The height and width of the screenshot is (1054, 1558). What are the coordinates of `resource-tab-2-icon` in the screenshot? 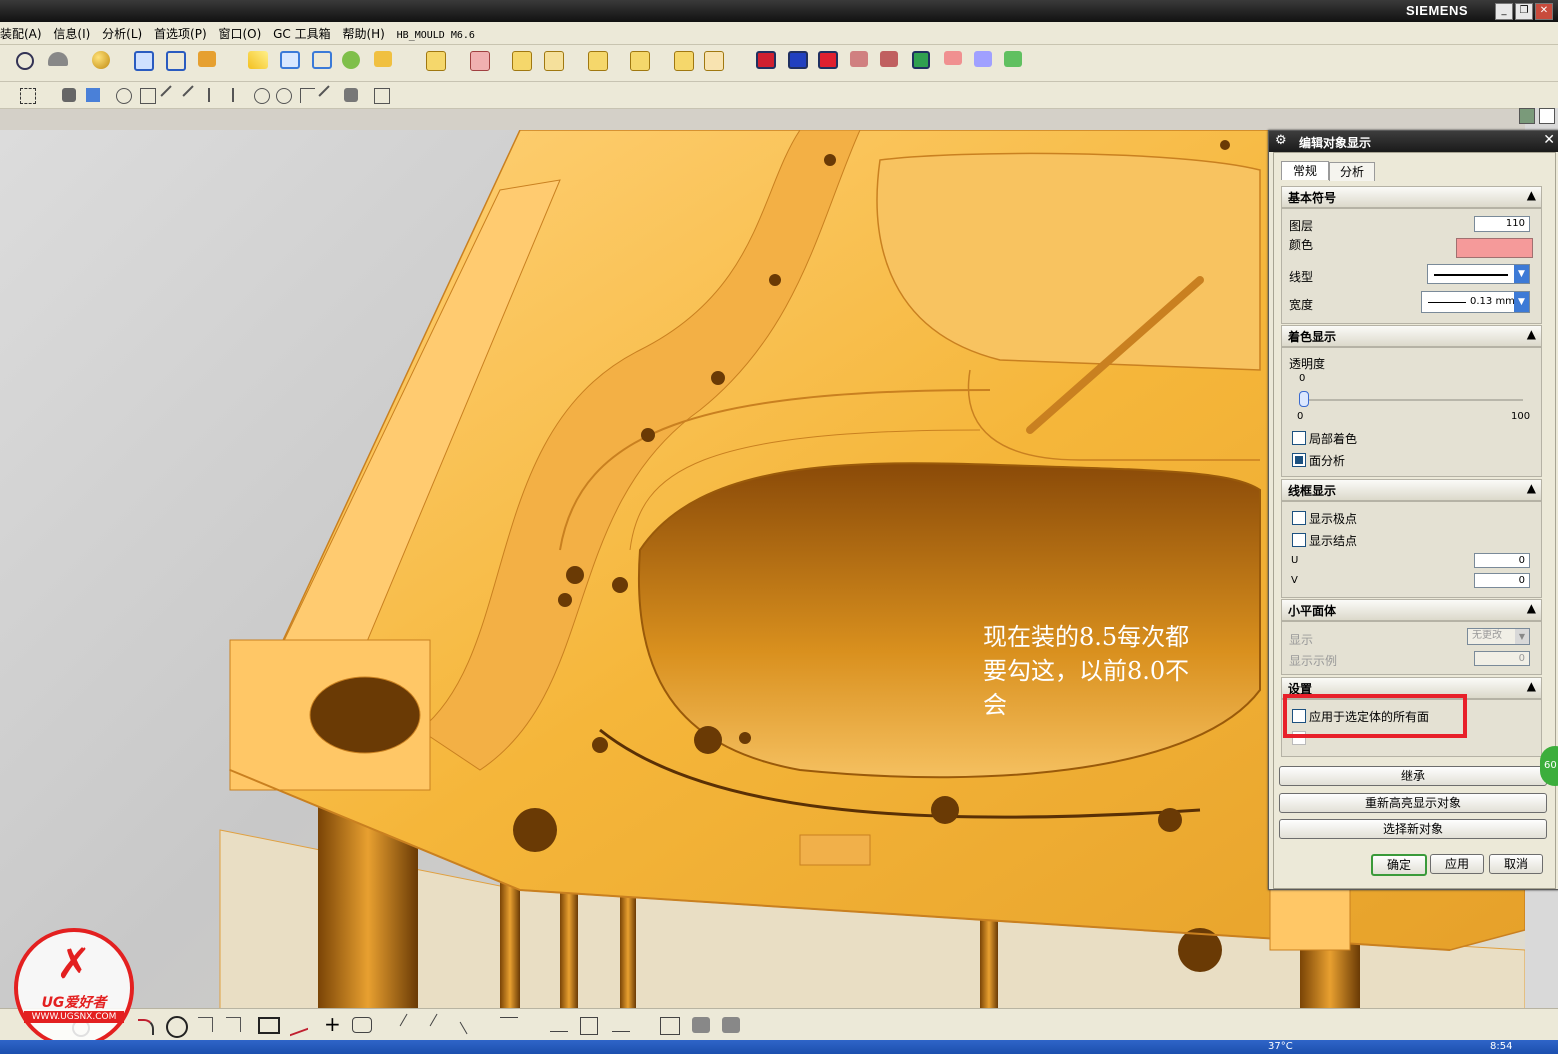 It's located at (1547, 116).